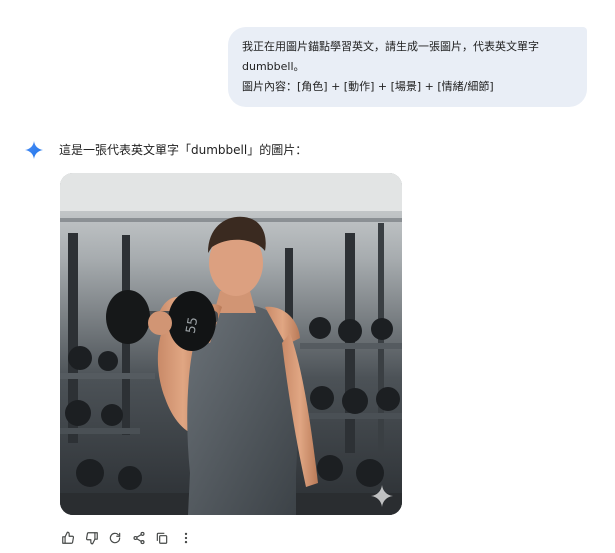  Describe the element at coordinates (162, 538) in the screenshot. I see `copy-icon` at that location.